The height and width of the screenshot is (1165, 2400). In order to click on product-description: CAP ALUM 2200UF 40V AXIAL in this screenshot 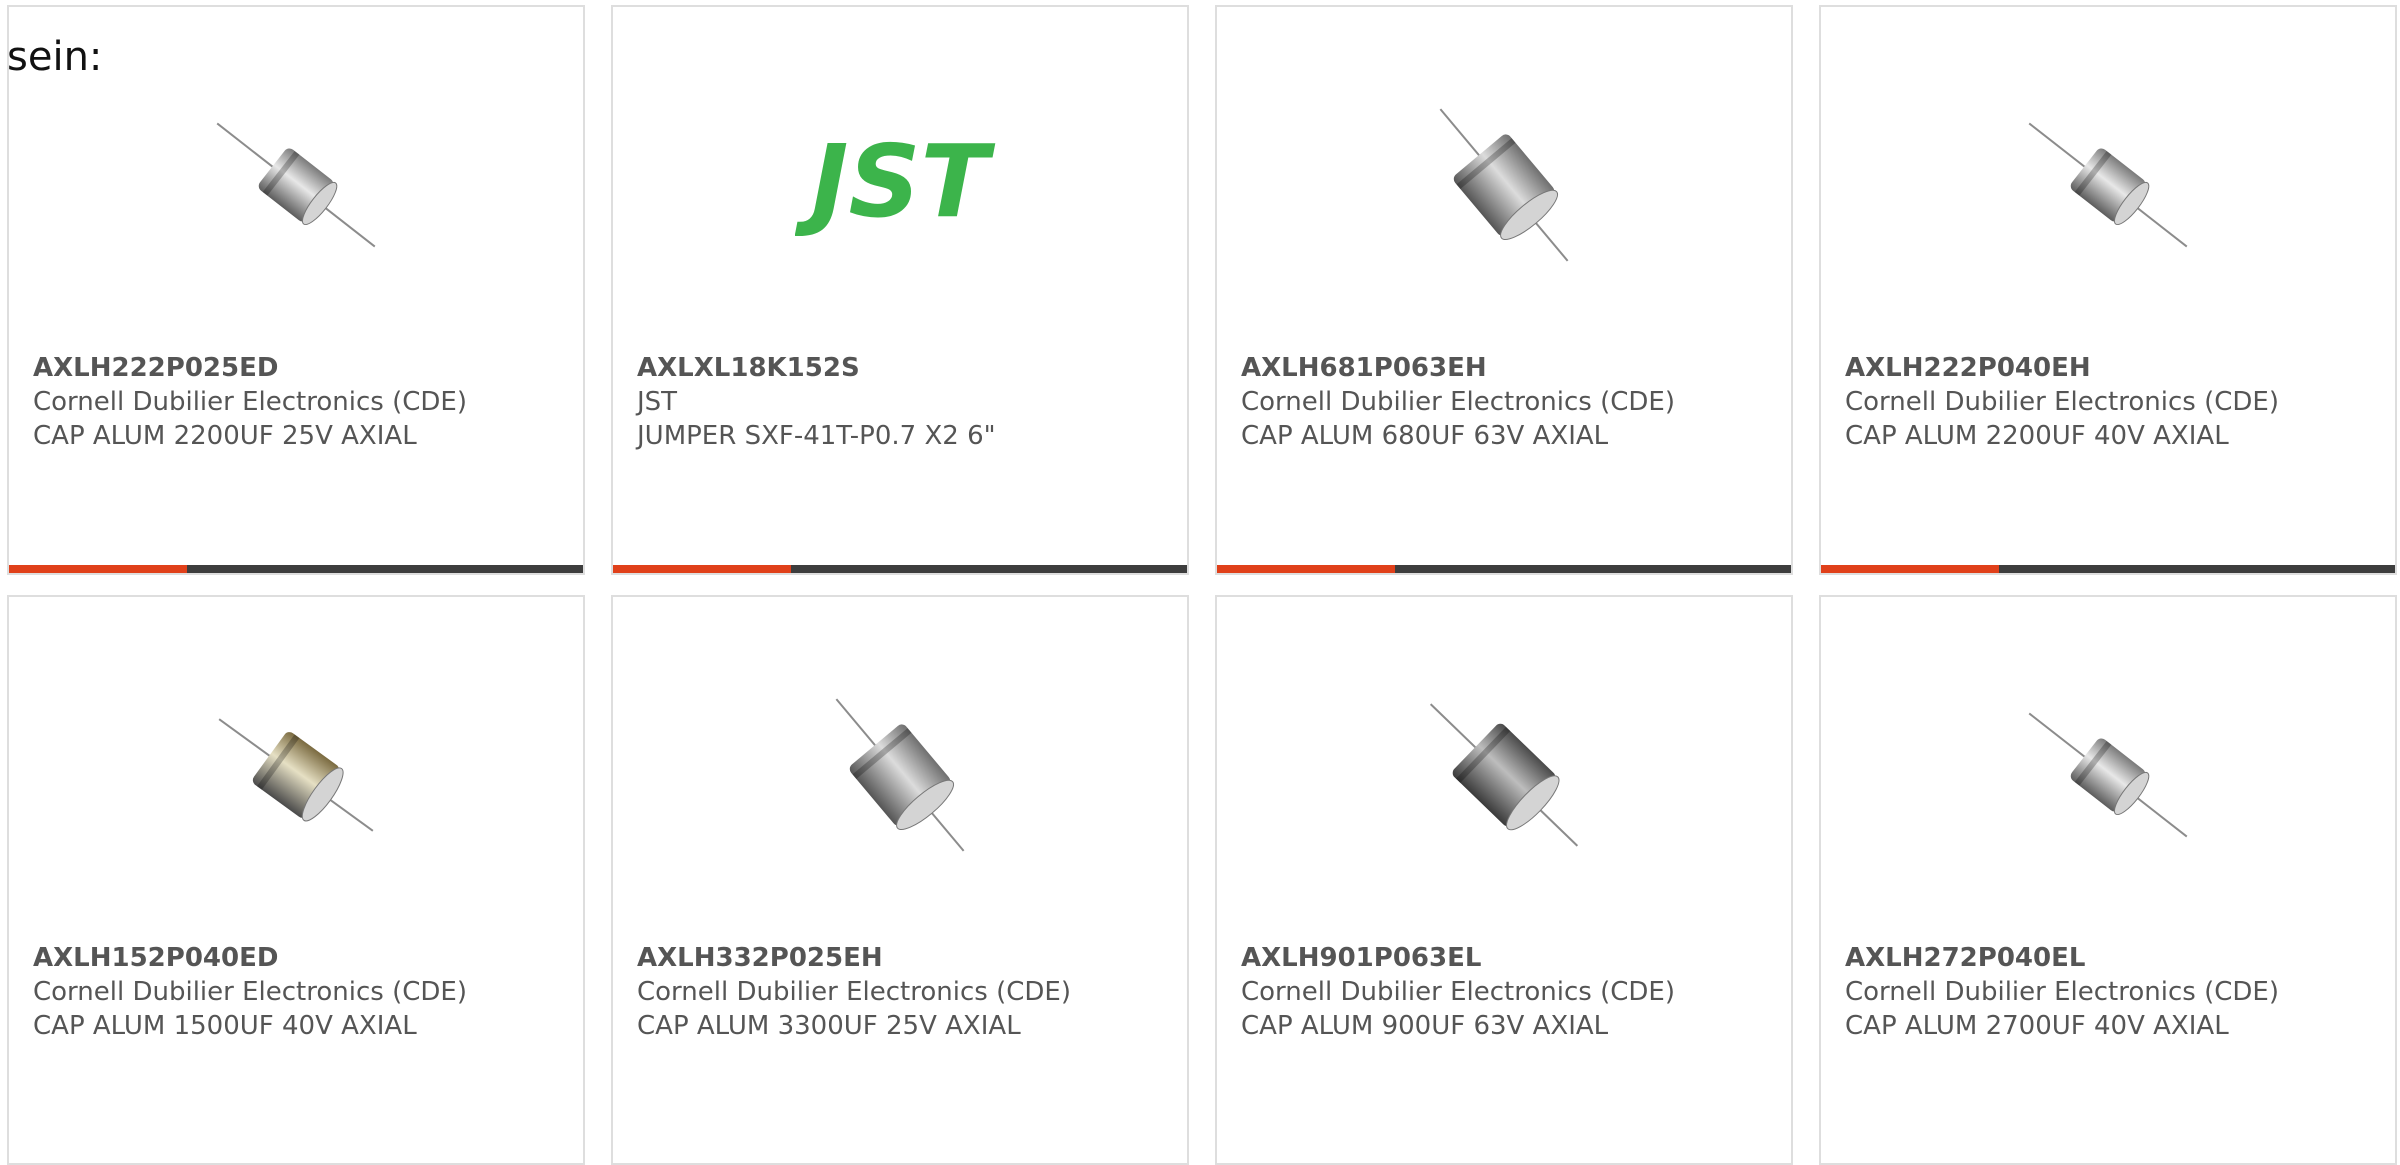, I will do `click(2037, 436)`.